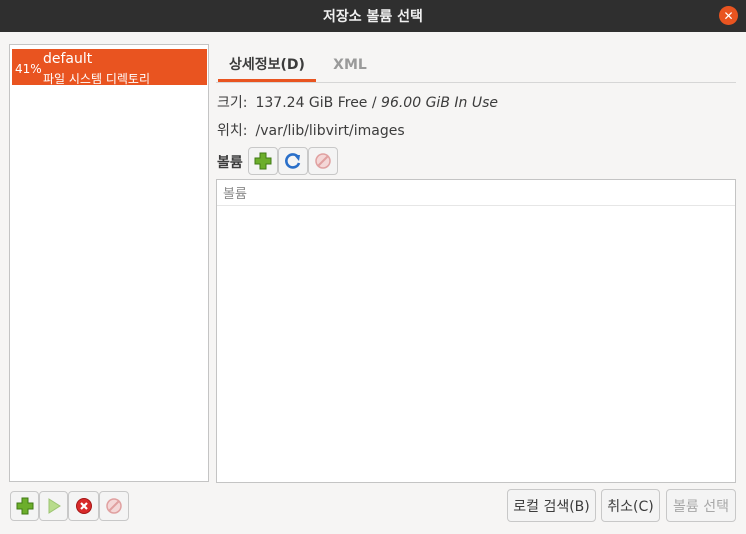 The height and width of the screenshot is (534, 746). Describe the element at coordinates (476, 65) in the screenshot. I see `tab-bar: 상세정보(D) XML` at that location.